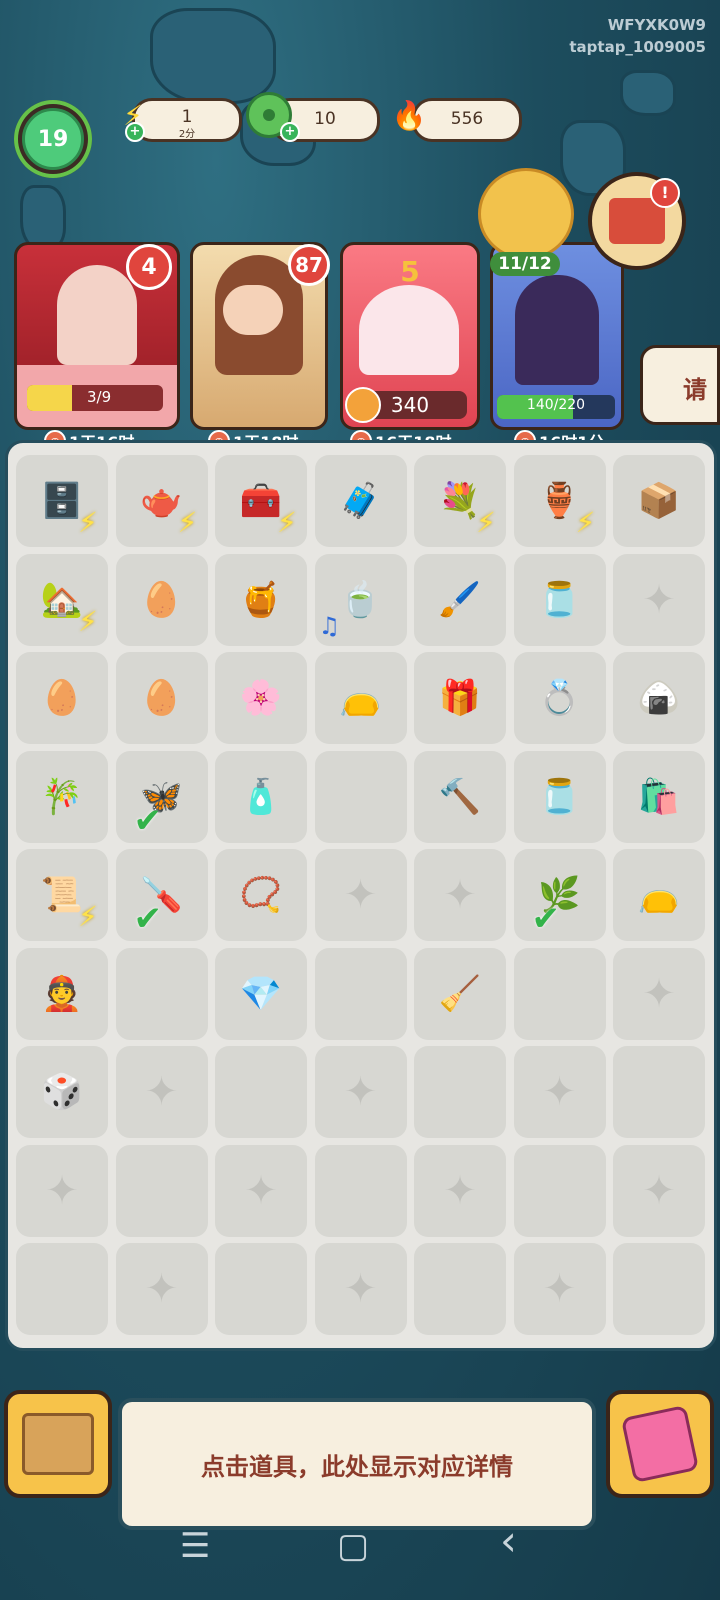 The width and height of the screenshot is (720, 1600). What do you see at coordinates (290, 132) in the screenshot?
I see `add-jade-button: +` at bounding box center [290, 132].